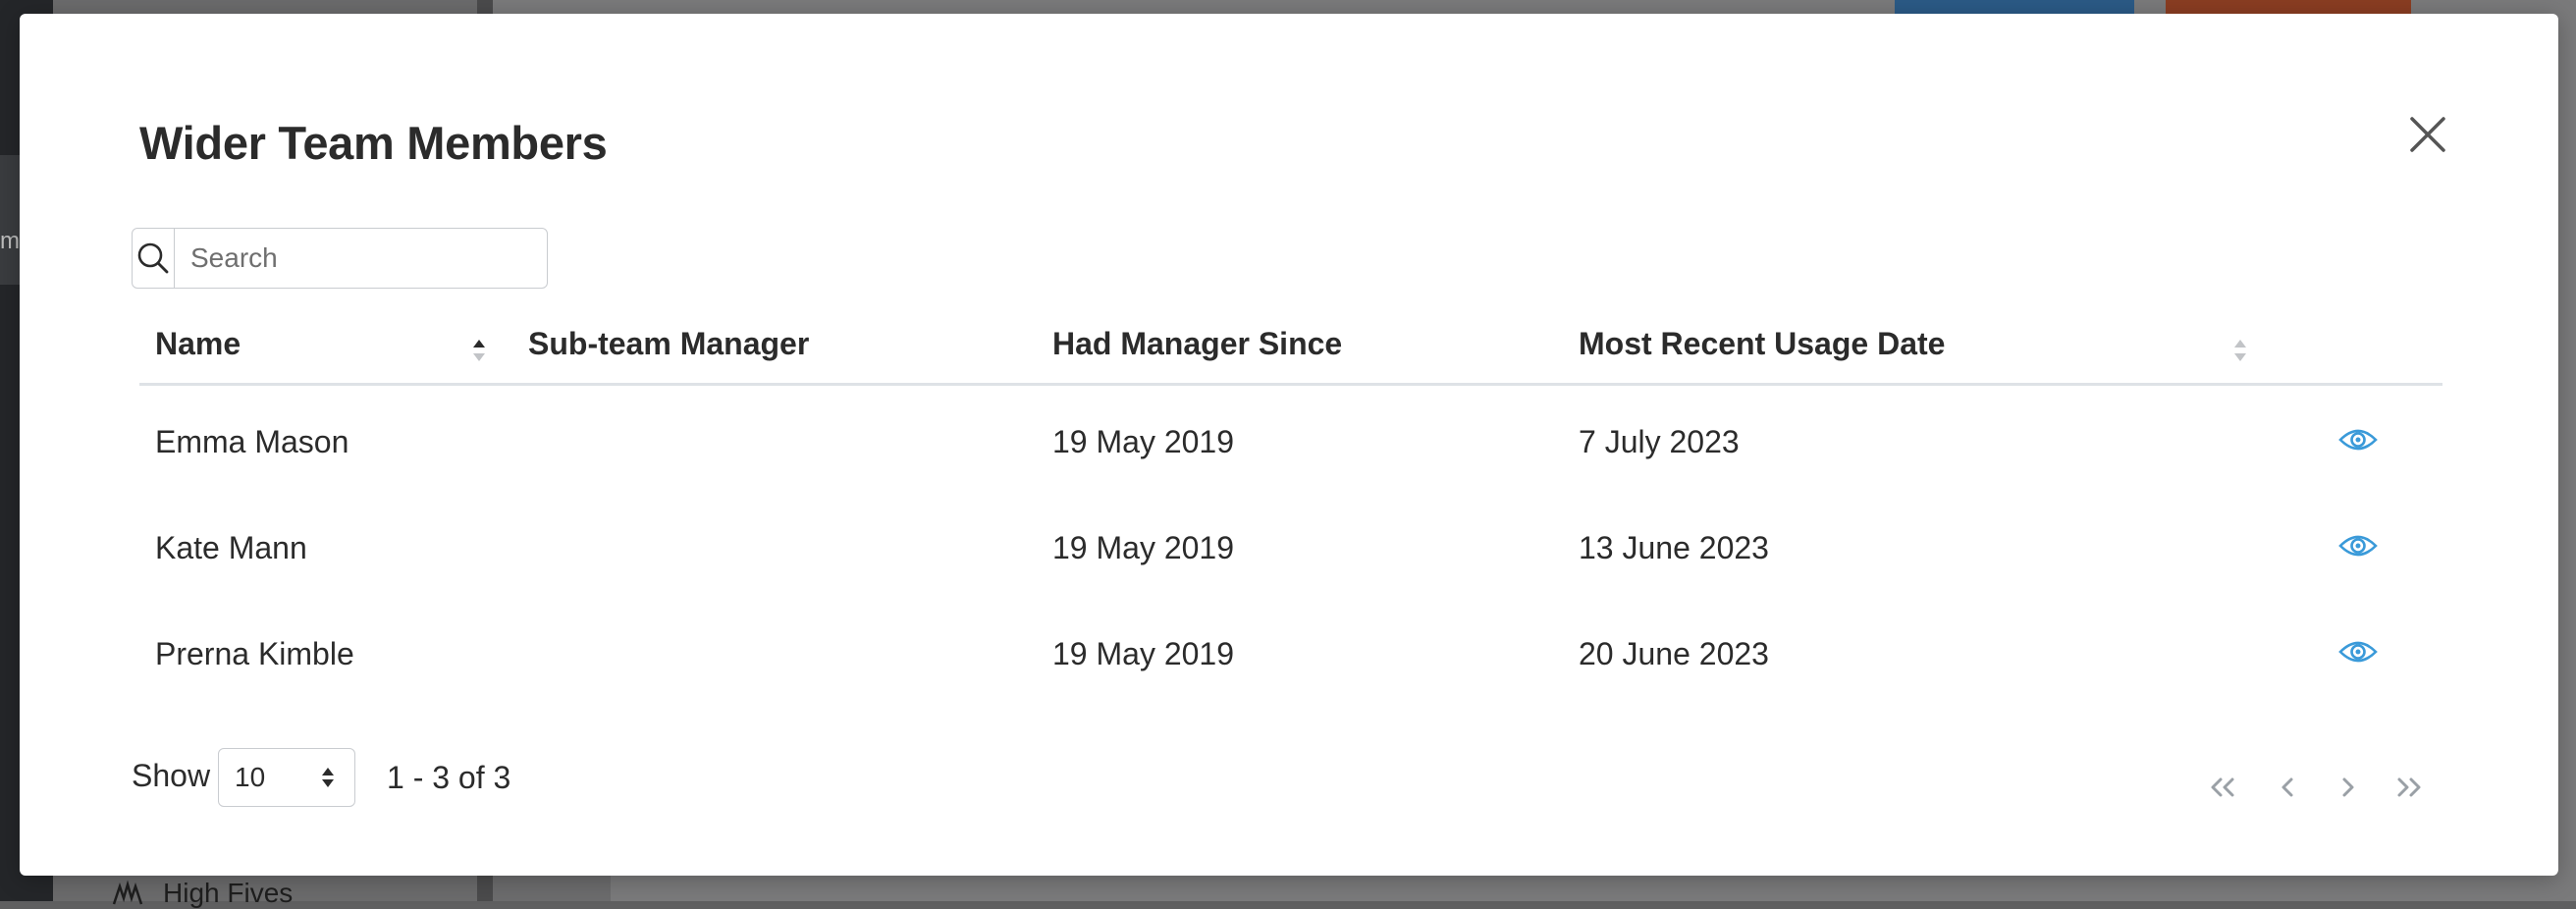  I want to click on column-header-name: Name, so click(198, 344).